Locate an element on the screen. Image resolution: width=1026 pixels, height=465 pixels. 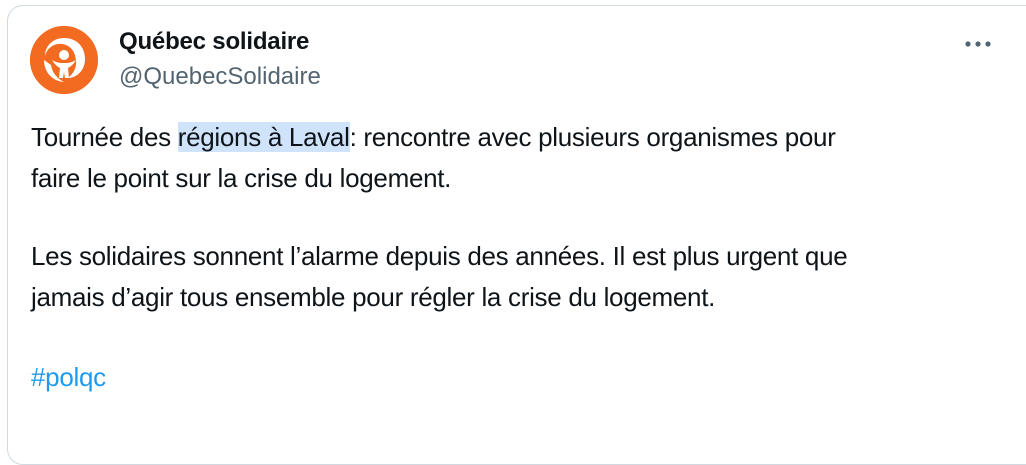
quebec-solidaire-logo-icon is located at coordinates (64, 60).